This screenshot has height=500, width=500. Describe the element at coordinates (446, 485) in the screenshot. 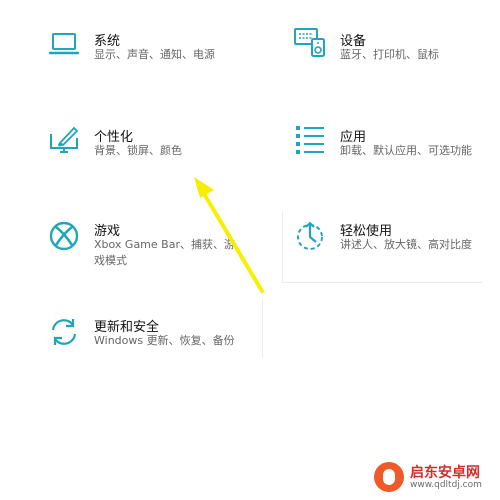

I see `watermark-url: www.qdltdj.com` at that location.